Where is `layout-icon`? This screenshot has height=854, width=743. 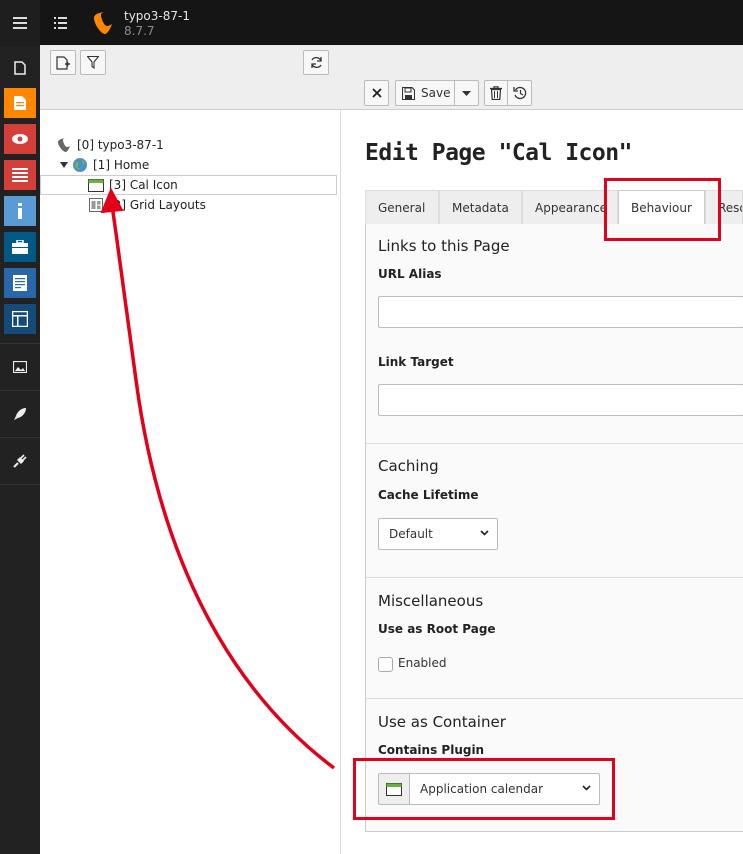 layout-icon is located at coordinates (20, 319).